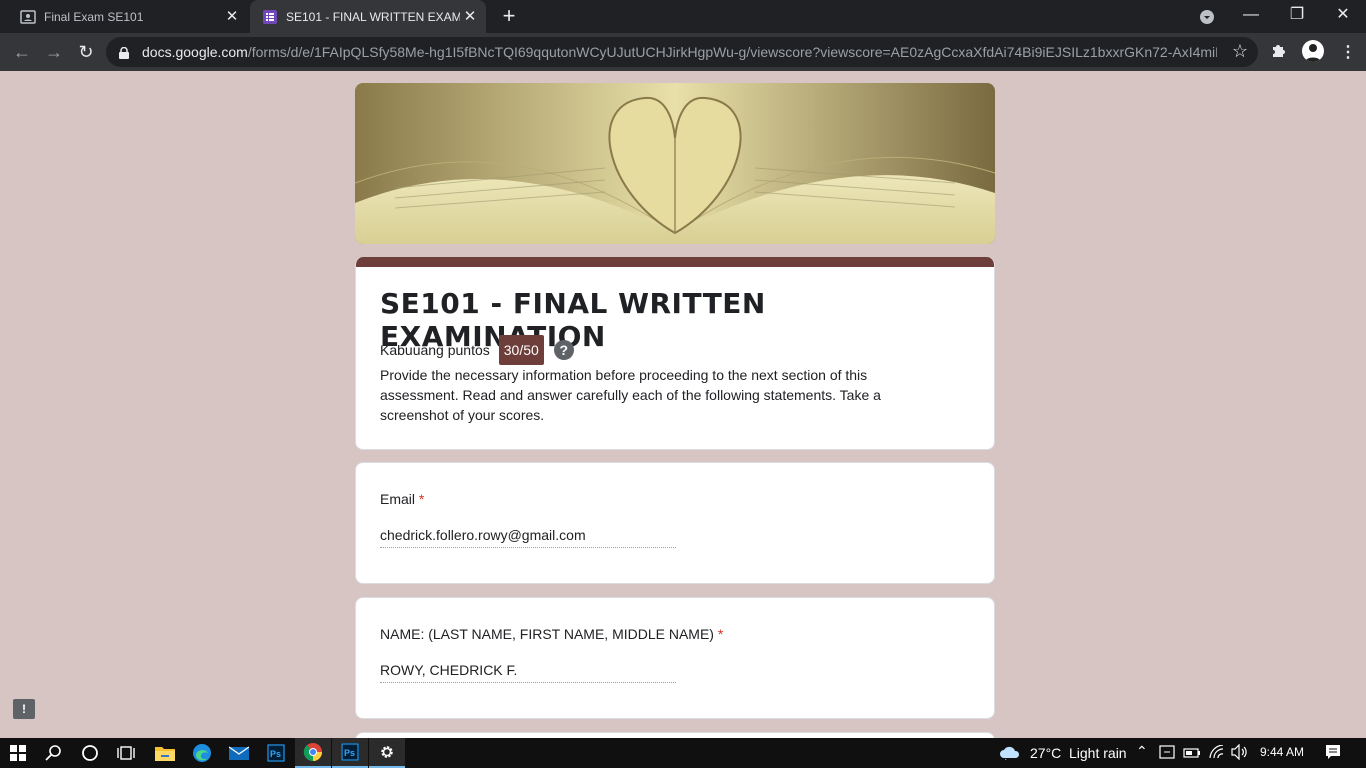 This screenshot has width=1366, height=768. What do you see at coordinates (165, 753) in the screenshot?
I see `file-explorer-icon` at bounding box center [165, 753].